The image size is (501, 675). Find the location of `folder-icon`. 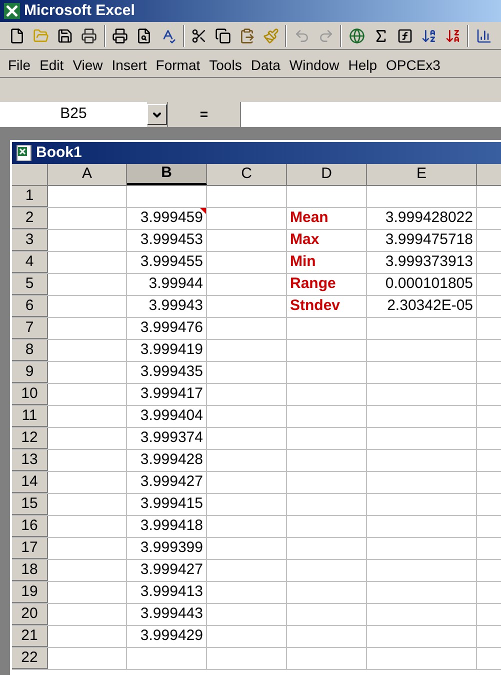

folder-icon is located at coordinates (41, 36).